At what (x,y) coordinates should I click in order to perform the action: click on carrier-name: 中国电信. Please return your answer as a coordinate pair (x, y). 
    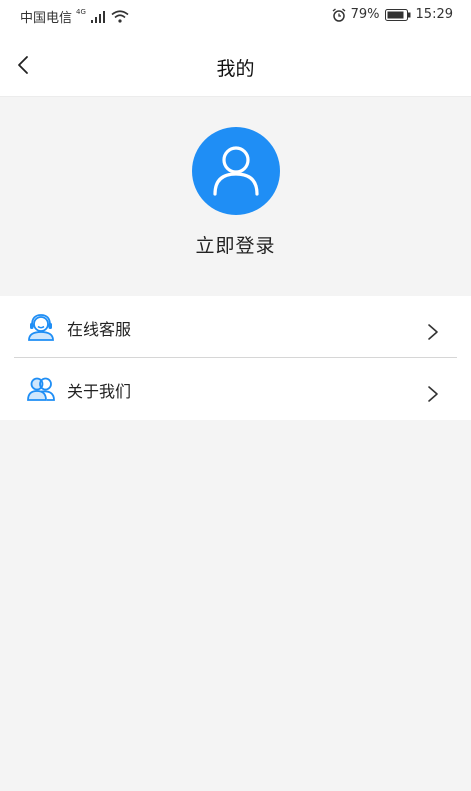
    Looking at the image, I should click on (46, 18).